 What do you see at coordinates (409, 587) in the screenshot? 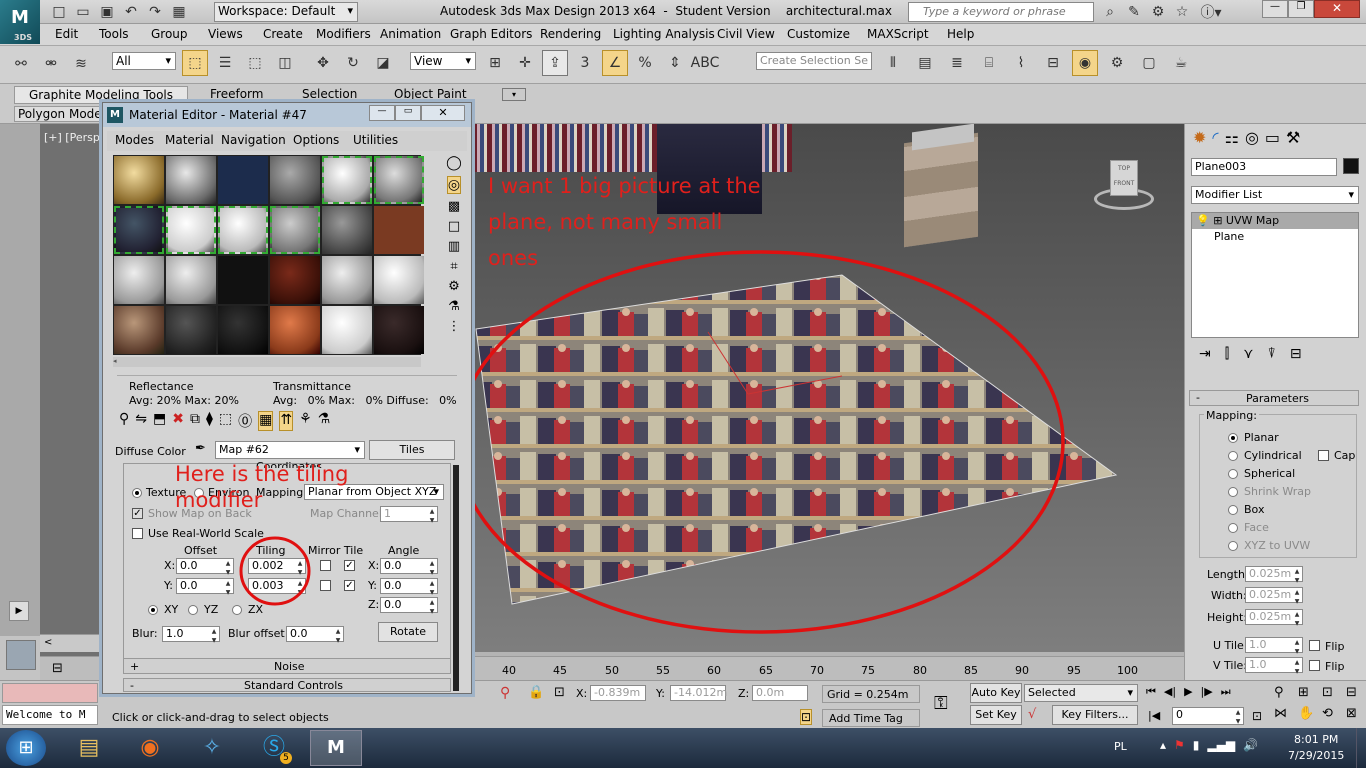
I see `angle-v-spinner: 0.0 ▲ ▼` at bounding box center [409, 587].